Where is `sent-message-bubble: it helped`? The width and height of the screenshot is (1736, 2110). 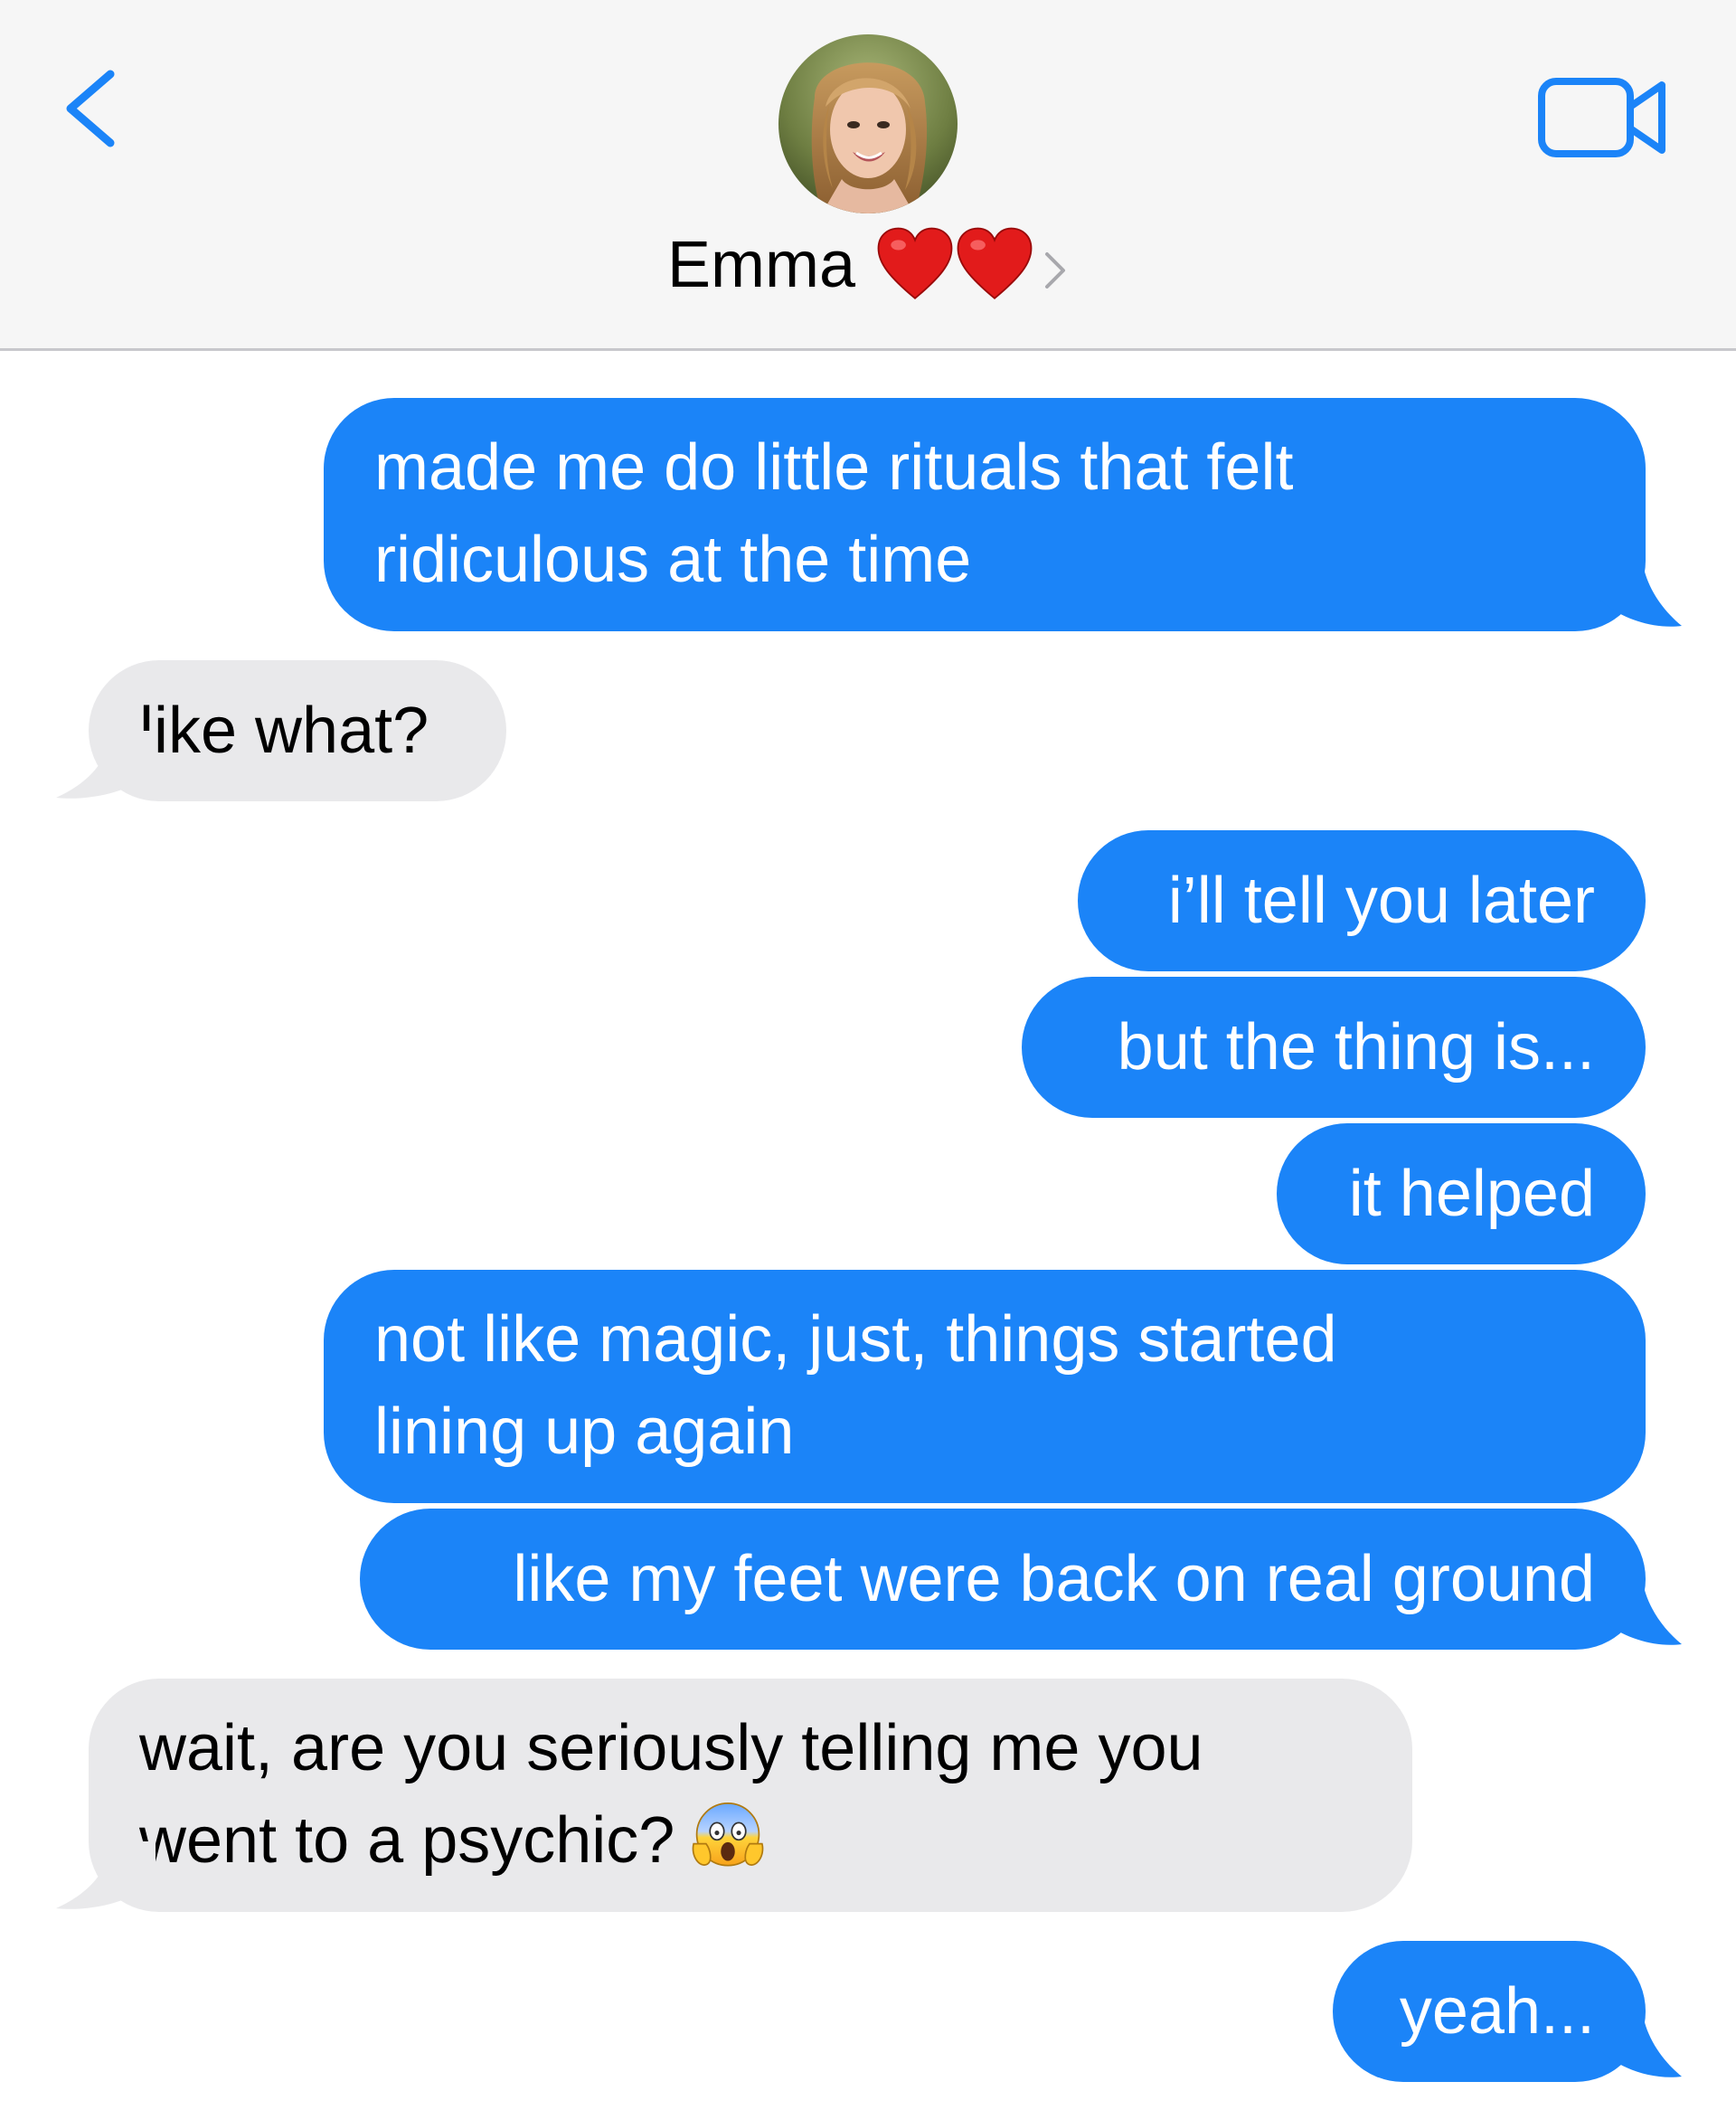
sent-message-bubble: it helped is located at coordinates (1462, 1193).